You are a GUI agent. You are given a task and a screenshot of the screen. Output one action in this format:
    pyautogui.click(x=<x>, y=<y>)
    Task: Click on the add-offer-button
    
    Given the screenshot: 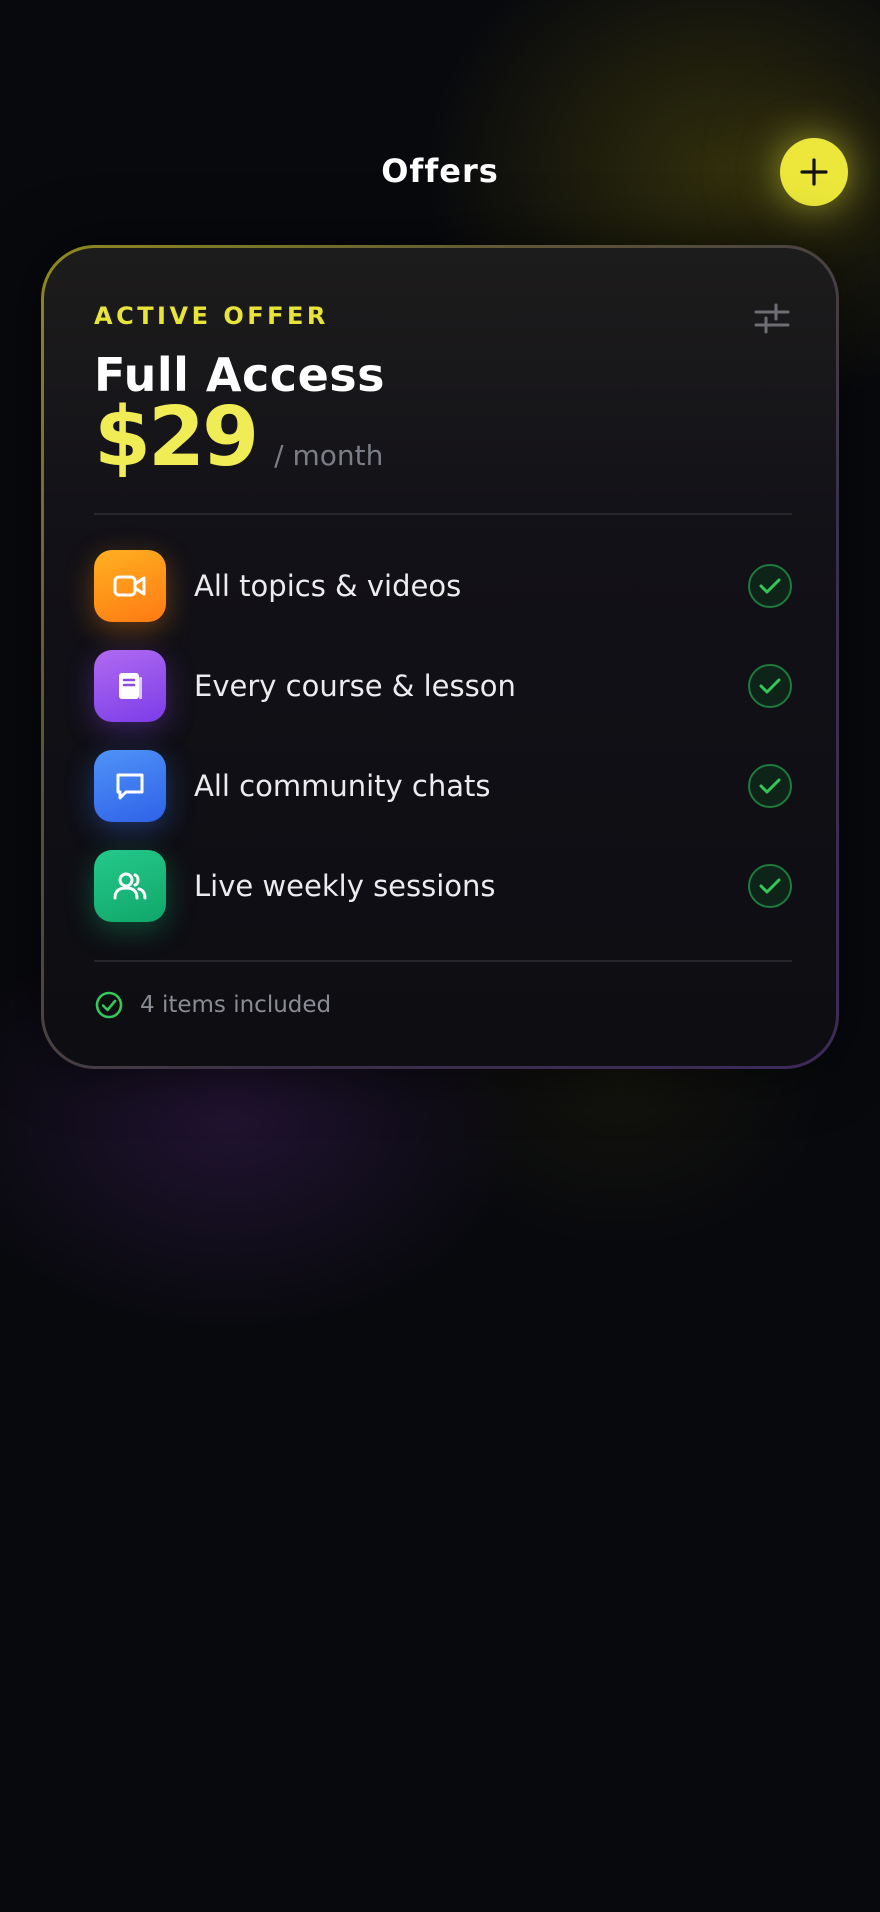 What is the action you would take?
    pyautogui.click(x=814, y=172)
    